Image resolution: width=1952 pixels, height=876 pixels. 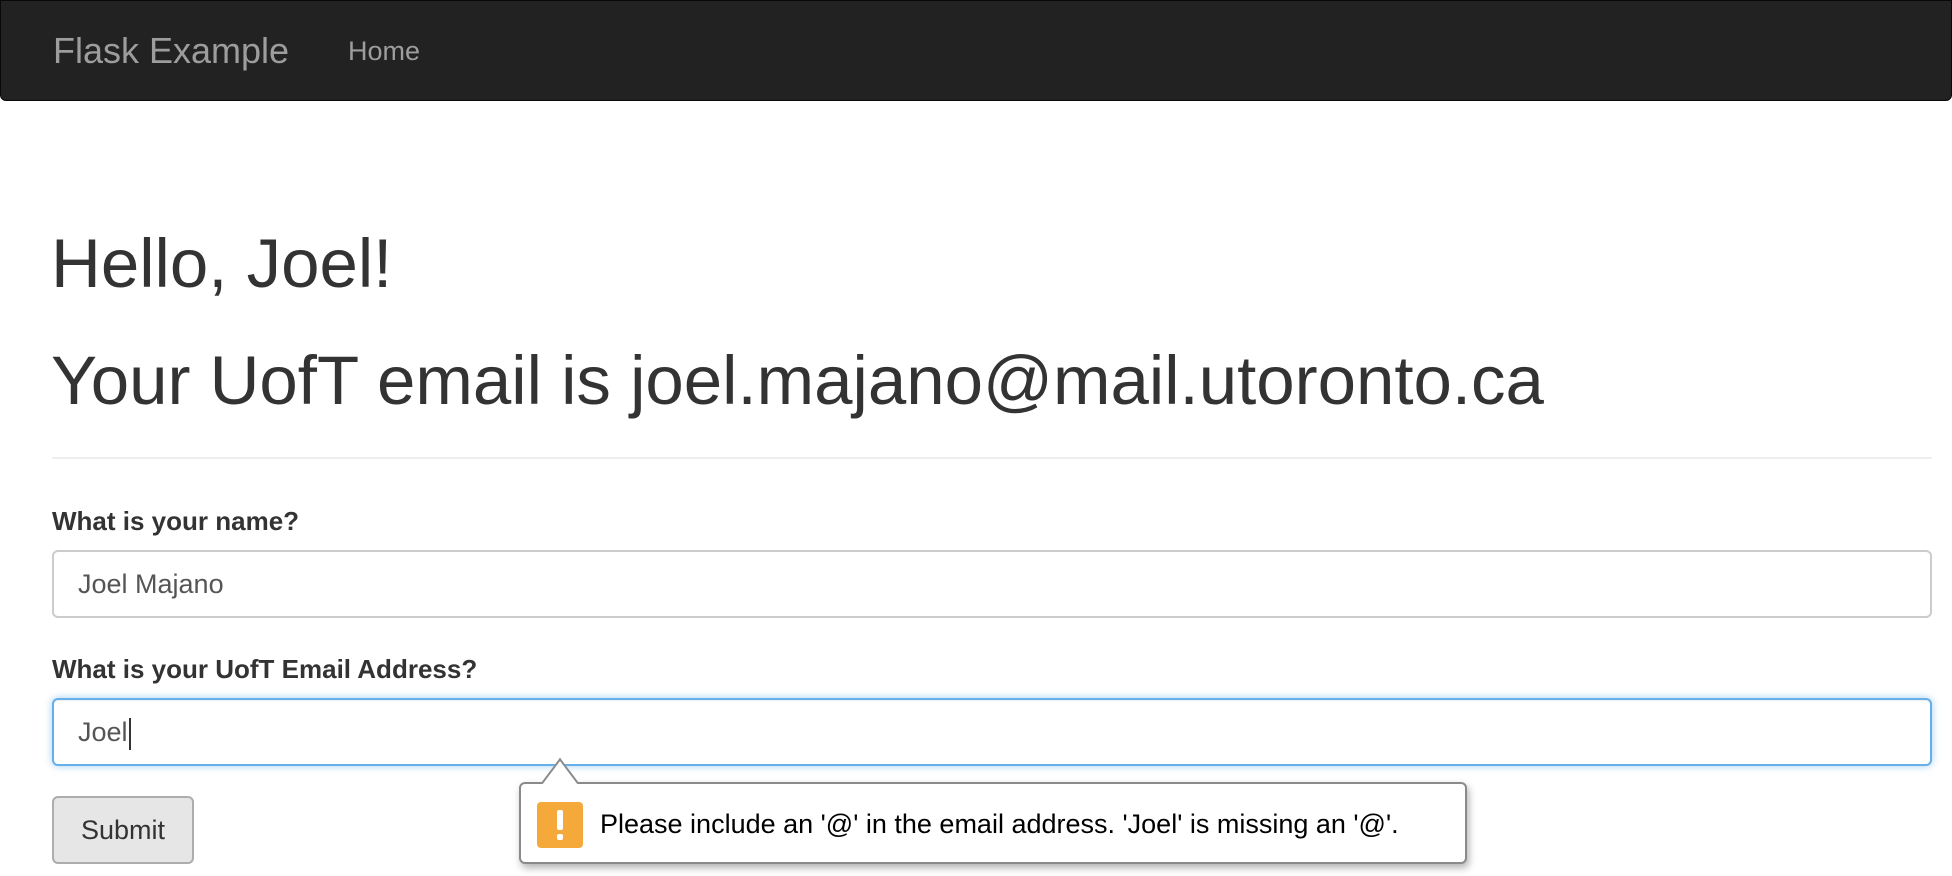 What do you see at coordinates (103, 732) in the screenshot?
I see `email-input-value: Joel` at bounding box center [103, 732].